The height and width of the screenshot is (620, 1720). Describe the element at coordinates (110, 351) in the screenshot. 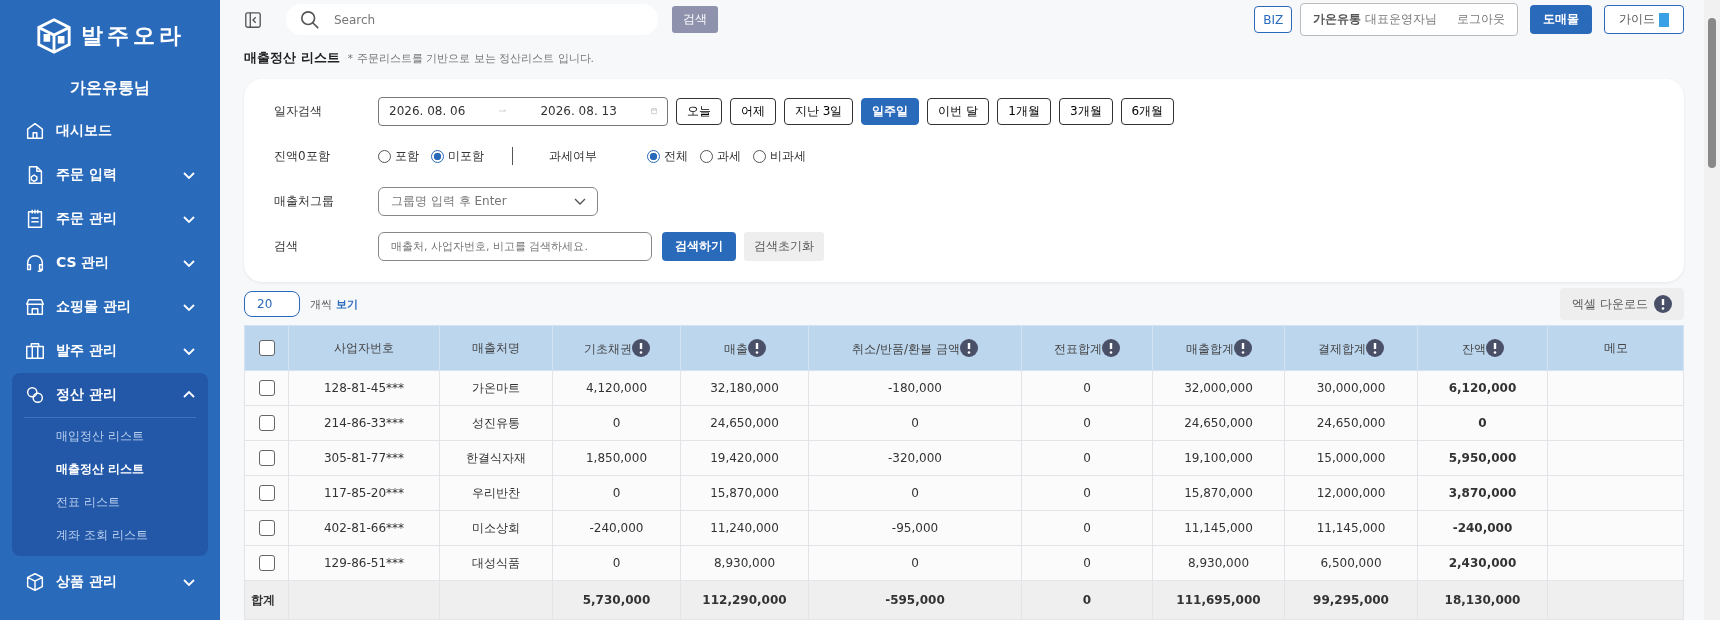

I see `nav-item: 발주 관리` at that location.